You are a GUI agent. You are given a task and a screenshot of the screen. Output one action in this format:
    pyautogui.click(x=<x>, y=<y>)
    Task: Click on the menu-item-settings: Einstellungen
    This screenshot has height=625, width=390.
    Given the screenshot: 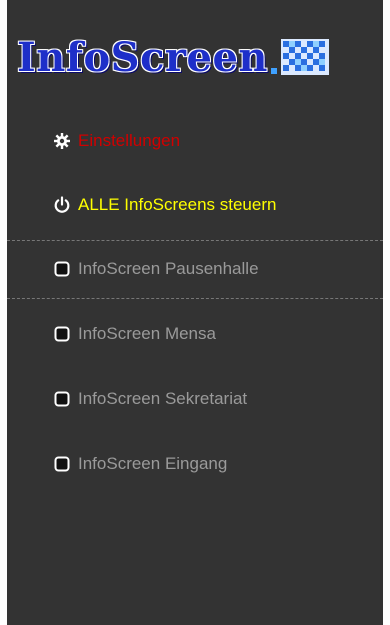 What is the action you would take?
    pyautogui.click(x=116, y=141)
    